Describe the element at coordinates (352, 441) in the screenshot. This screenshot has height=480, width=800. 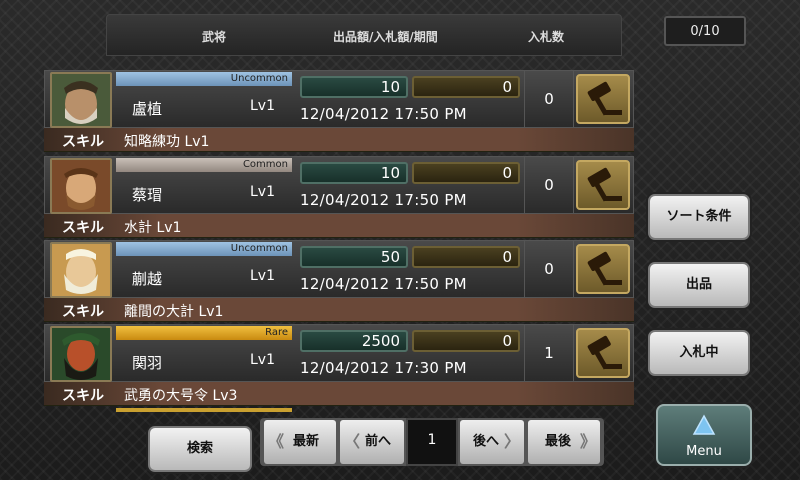
I see `chevron-left-icon: 〈` at that location.